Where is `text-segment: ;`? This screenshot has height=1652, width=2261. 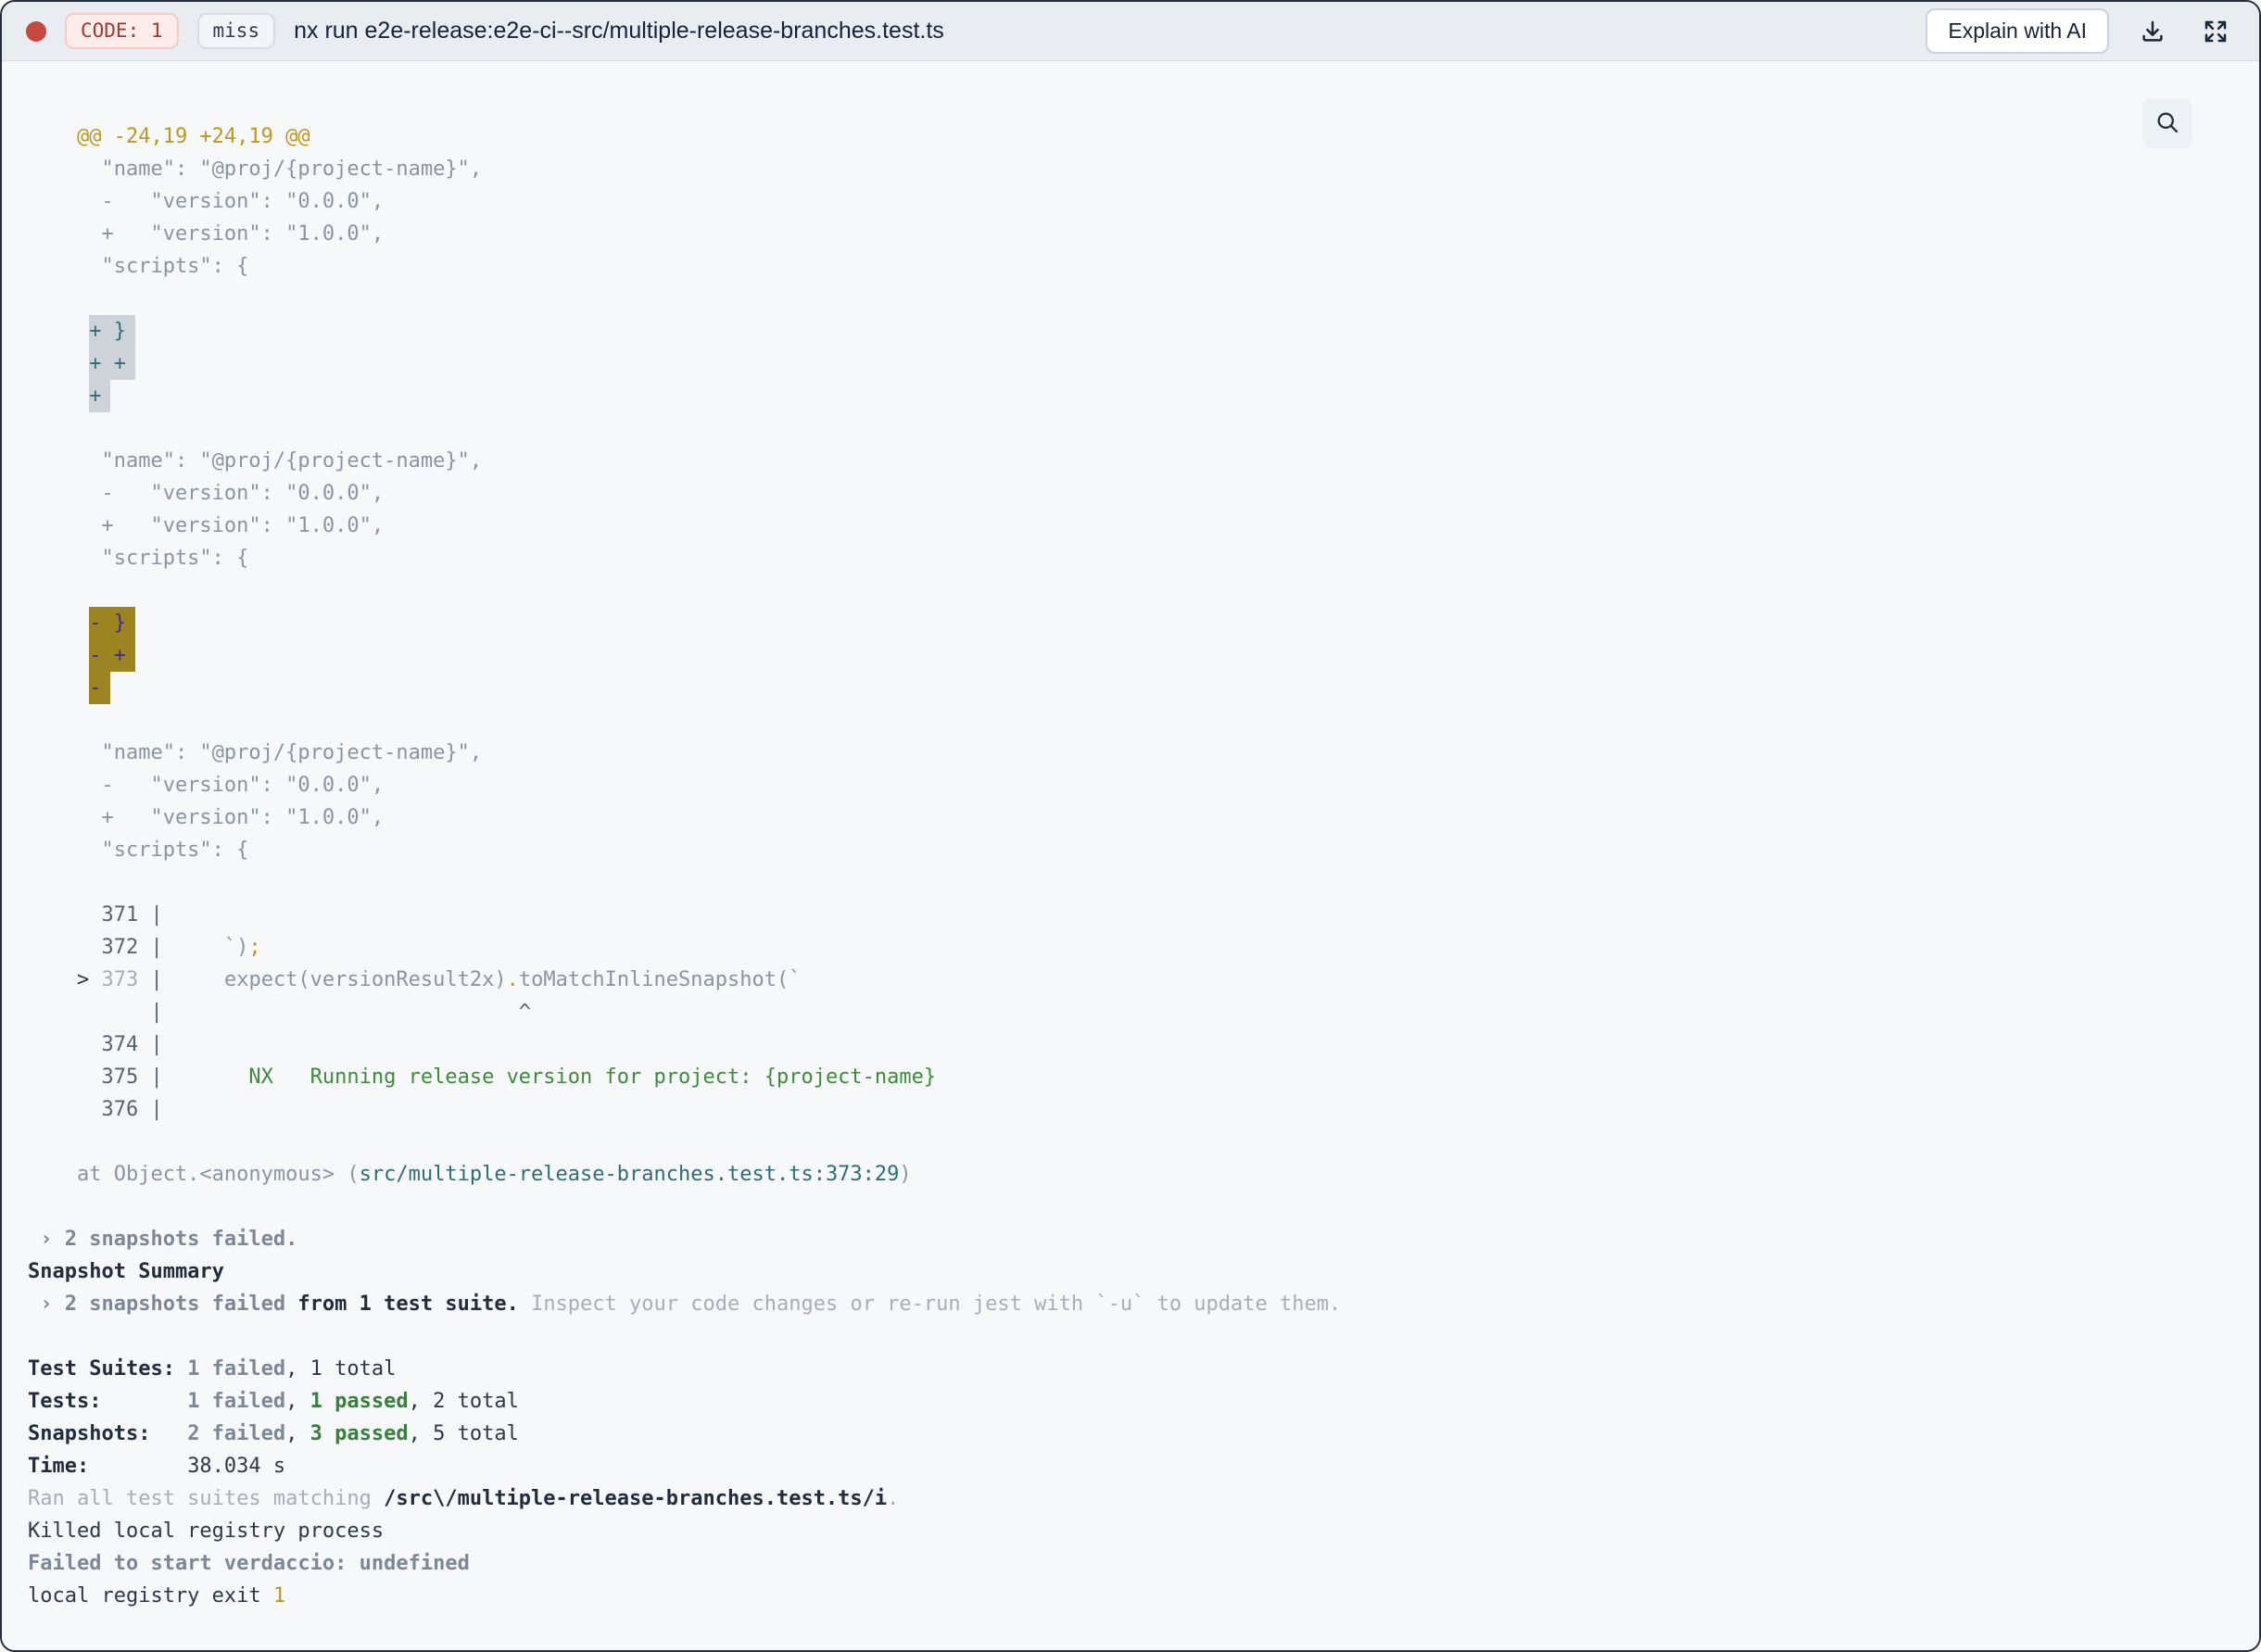
text-segment: ; is located at coordinates (255, 948).